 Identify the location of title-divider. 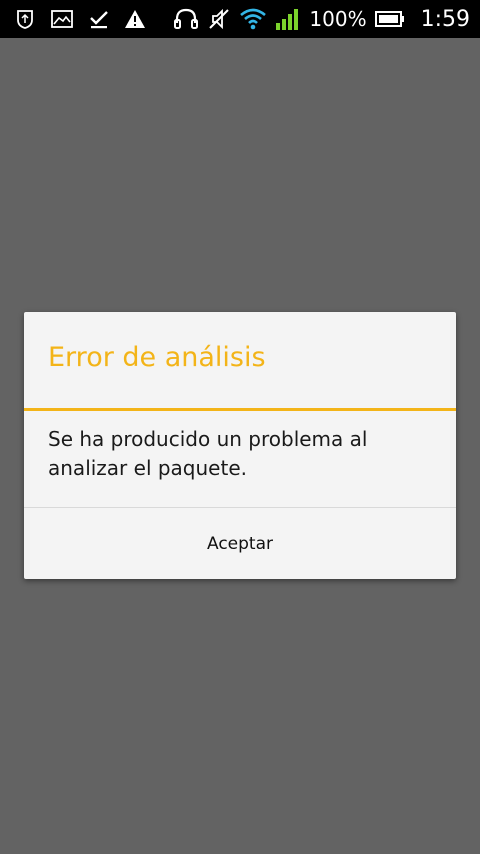
(240, 409).